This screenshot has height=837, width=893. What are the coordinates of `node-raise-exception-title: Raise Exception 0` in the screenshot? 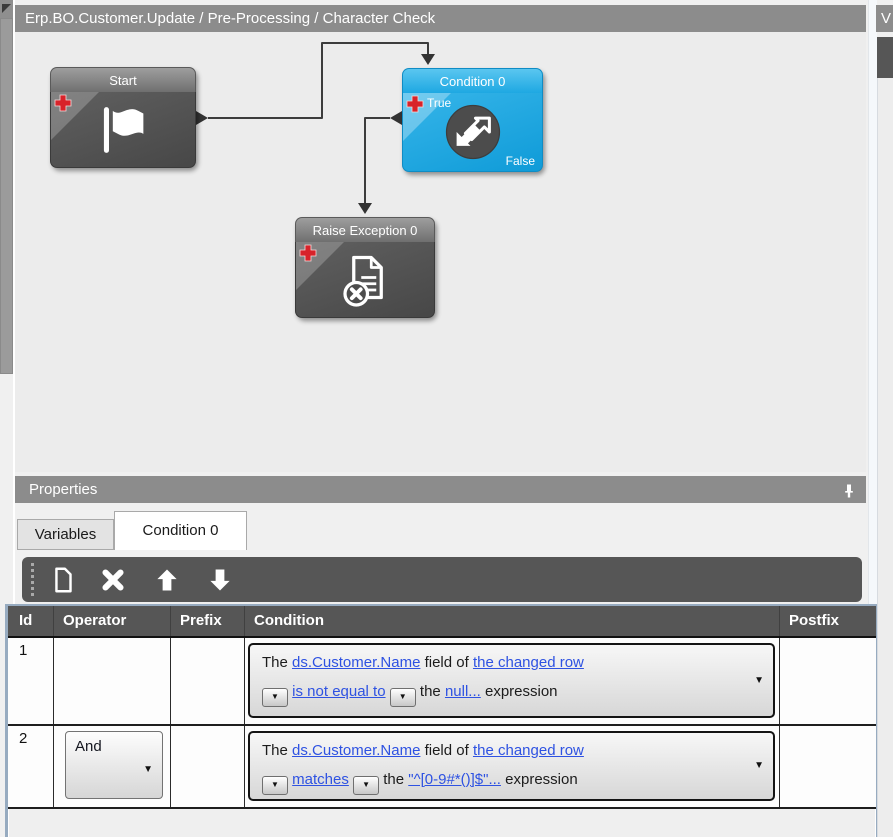 It's located at (365, 229).